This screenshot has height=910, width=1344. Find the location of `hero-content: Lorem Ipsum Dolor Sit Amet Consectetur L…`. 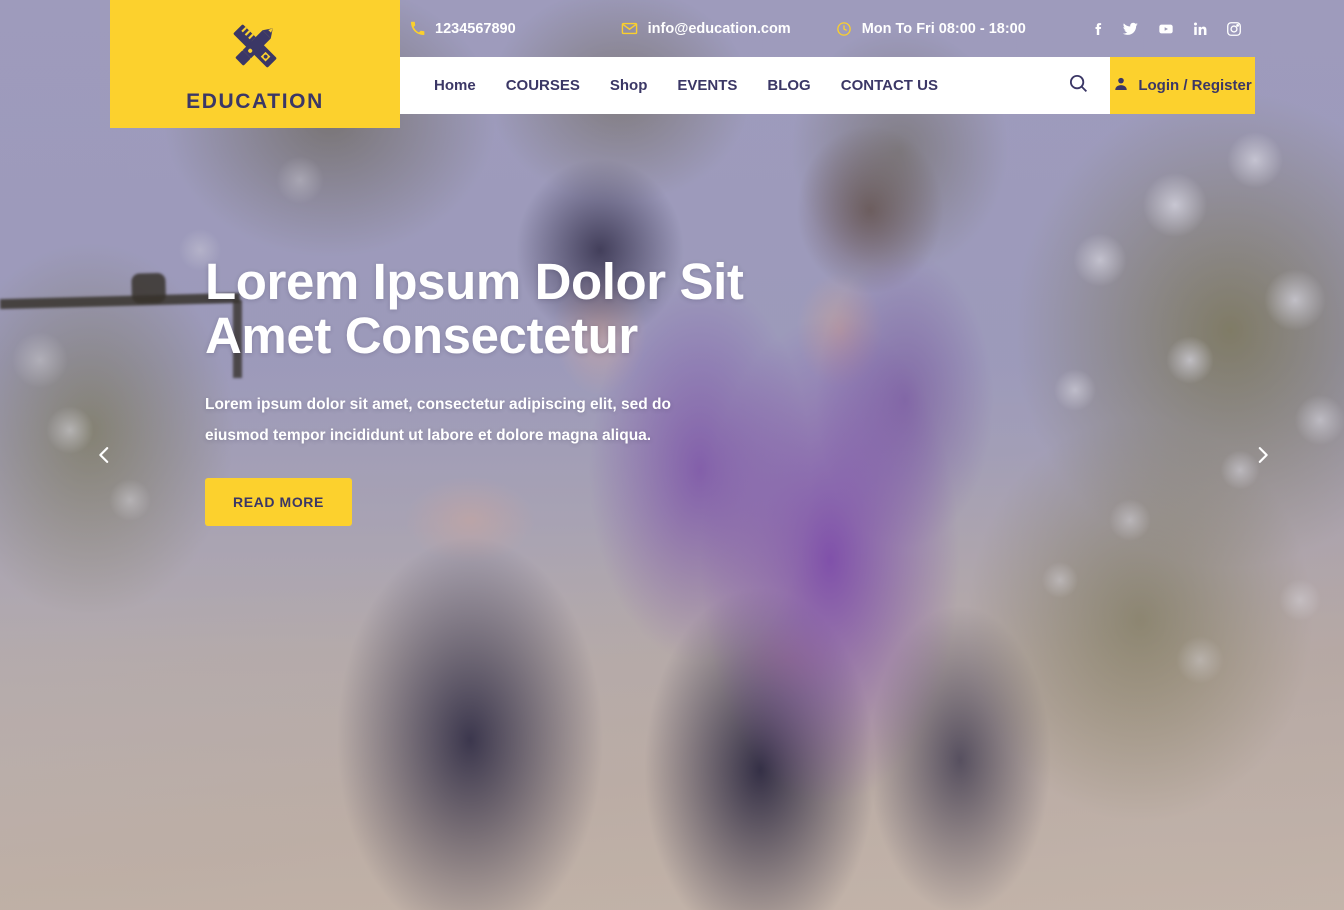

hero-content: Lorem Ipsum Dolor Sit Amet Consectetur L… is located at coordinates (525, 390).